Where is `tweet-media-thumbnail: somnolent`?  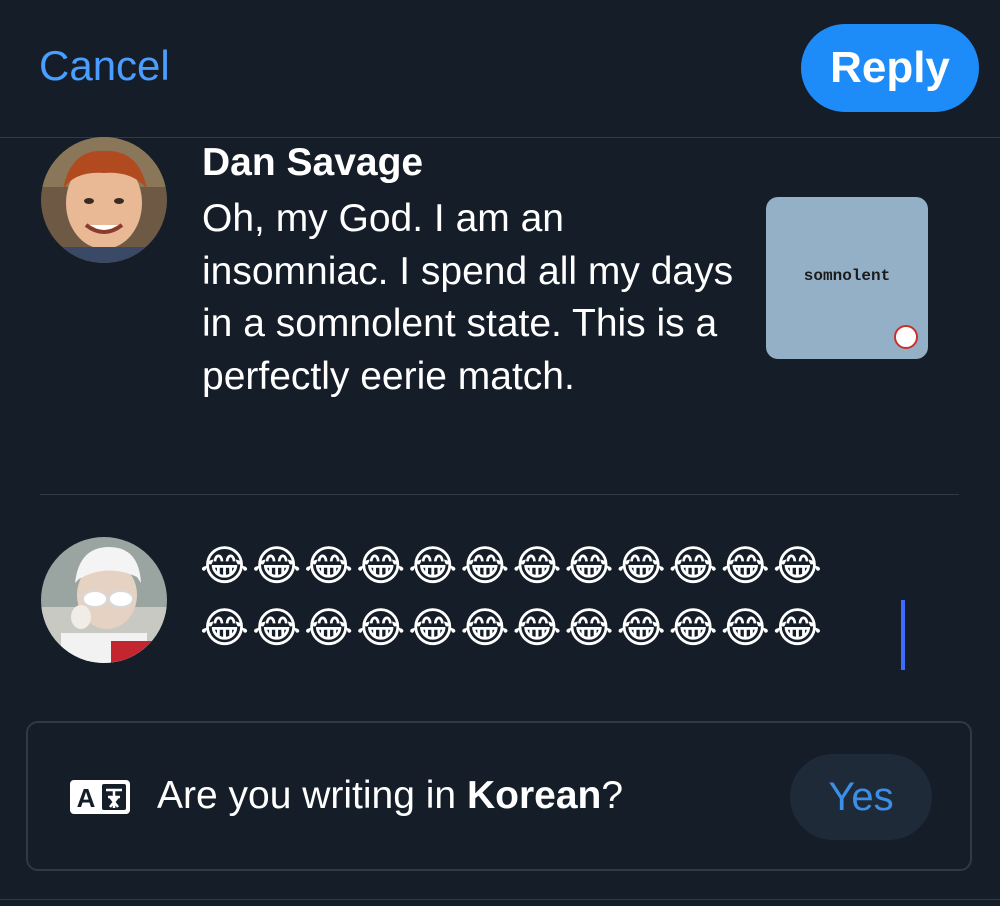 tweet-media-thumbnail: somnolent is located at coordinates (847, 278).